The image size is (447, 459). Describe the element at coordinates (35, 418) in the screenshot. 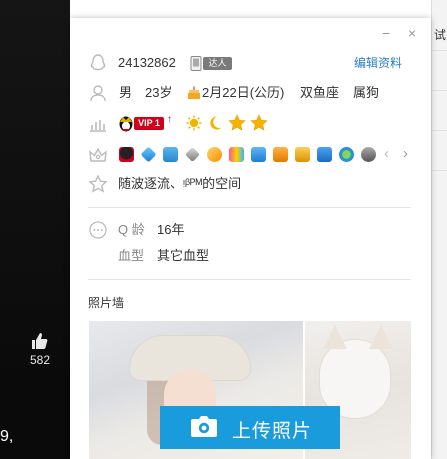

I see `background-strip` at that location.